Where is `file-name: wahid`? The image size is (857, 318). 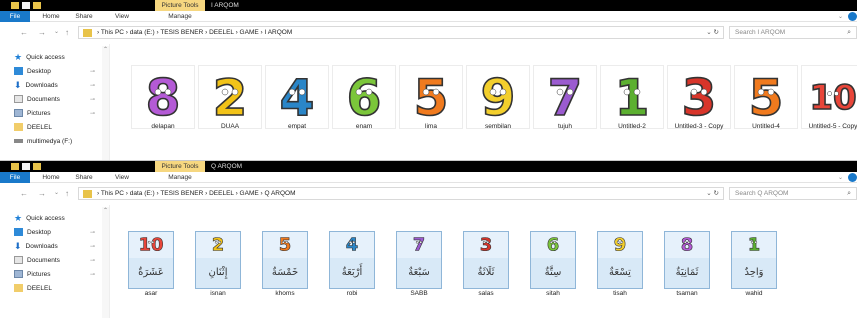
file-name: wahid is located at coordinates (754, 293).